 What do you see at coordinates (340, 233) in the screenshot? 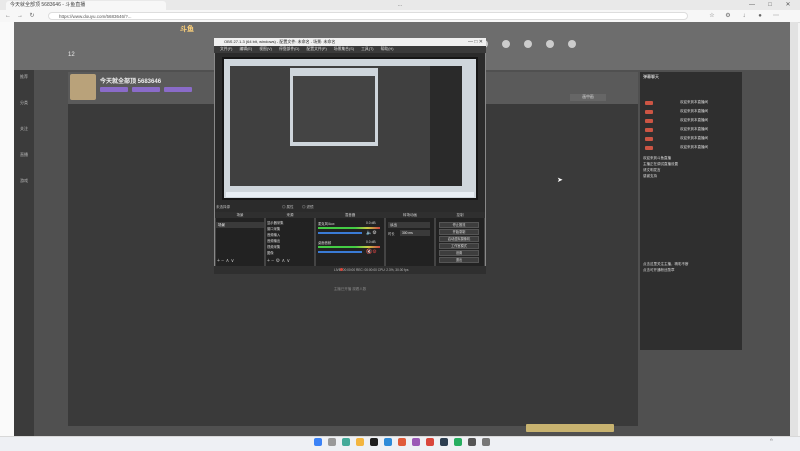
I see `mixer-mic-slider` at bounding box center [340, 233].